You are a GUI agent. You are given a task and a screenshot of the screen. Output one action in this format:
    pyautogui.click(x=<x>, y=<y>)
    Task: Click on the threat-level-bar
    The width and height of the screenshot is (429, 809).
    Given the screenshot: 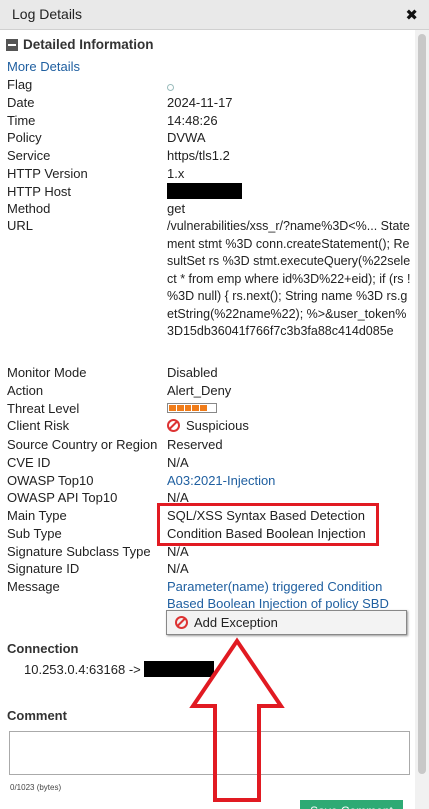 What is the action you would take?
    pyautogui.click(x=192, y=408)
    